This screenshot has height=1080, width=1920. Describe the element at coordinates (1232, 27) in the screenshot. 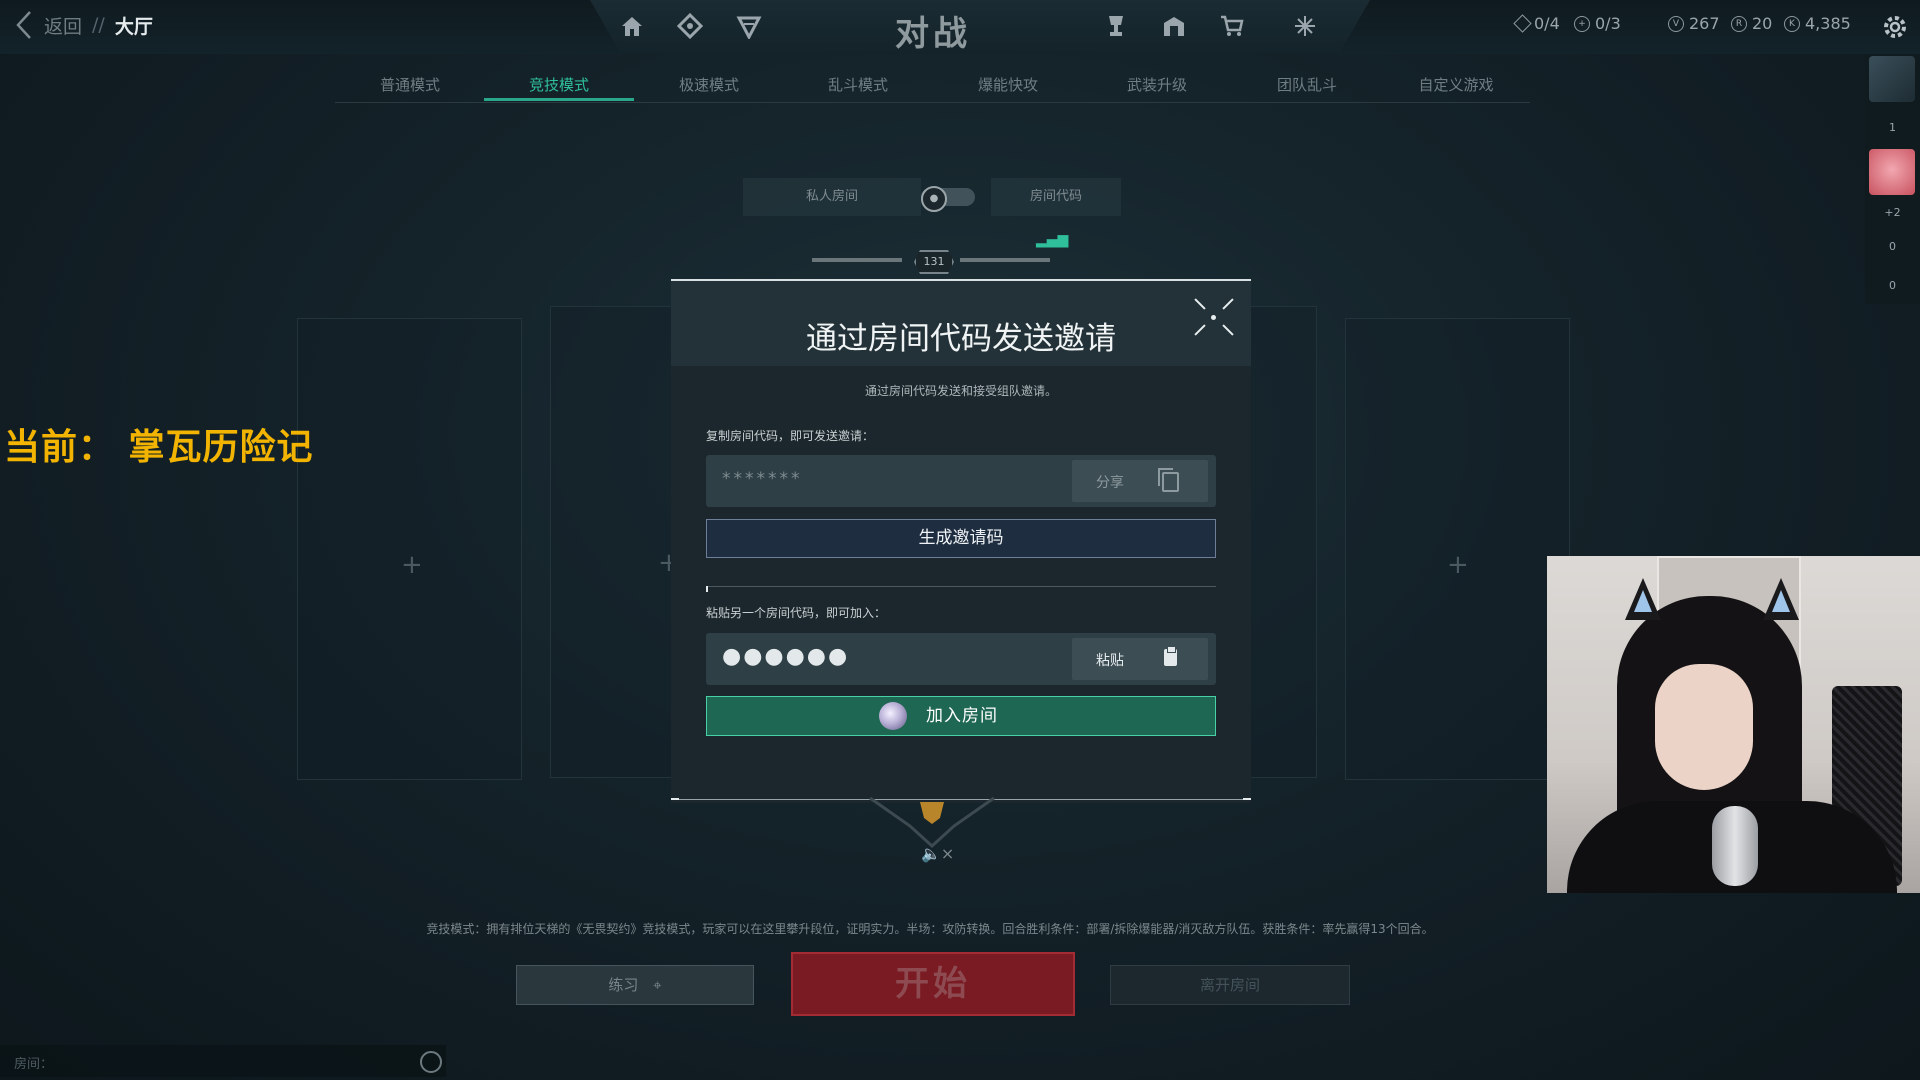

I see `store-cart-icon` at that location.